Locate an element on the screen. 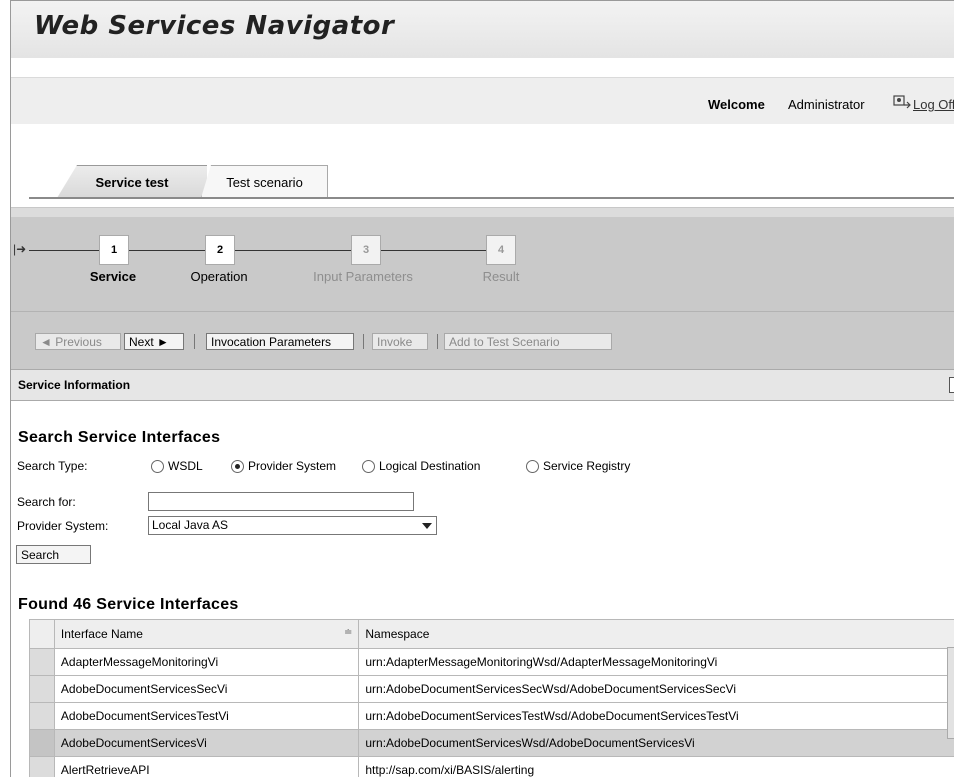  roadmap-step-2: 2 is located at coordinates (220, 250).